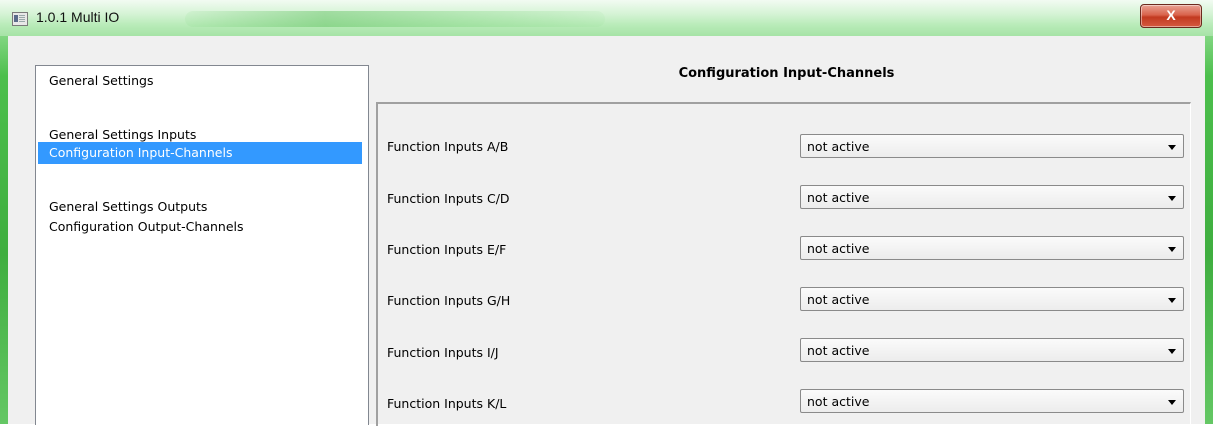 This screenshot has width=1213, height=426. Describe the element at coordinates (606, 18) in the screenshot. I see `title-bar: 1.0.1 Multi IO X` at that location.